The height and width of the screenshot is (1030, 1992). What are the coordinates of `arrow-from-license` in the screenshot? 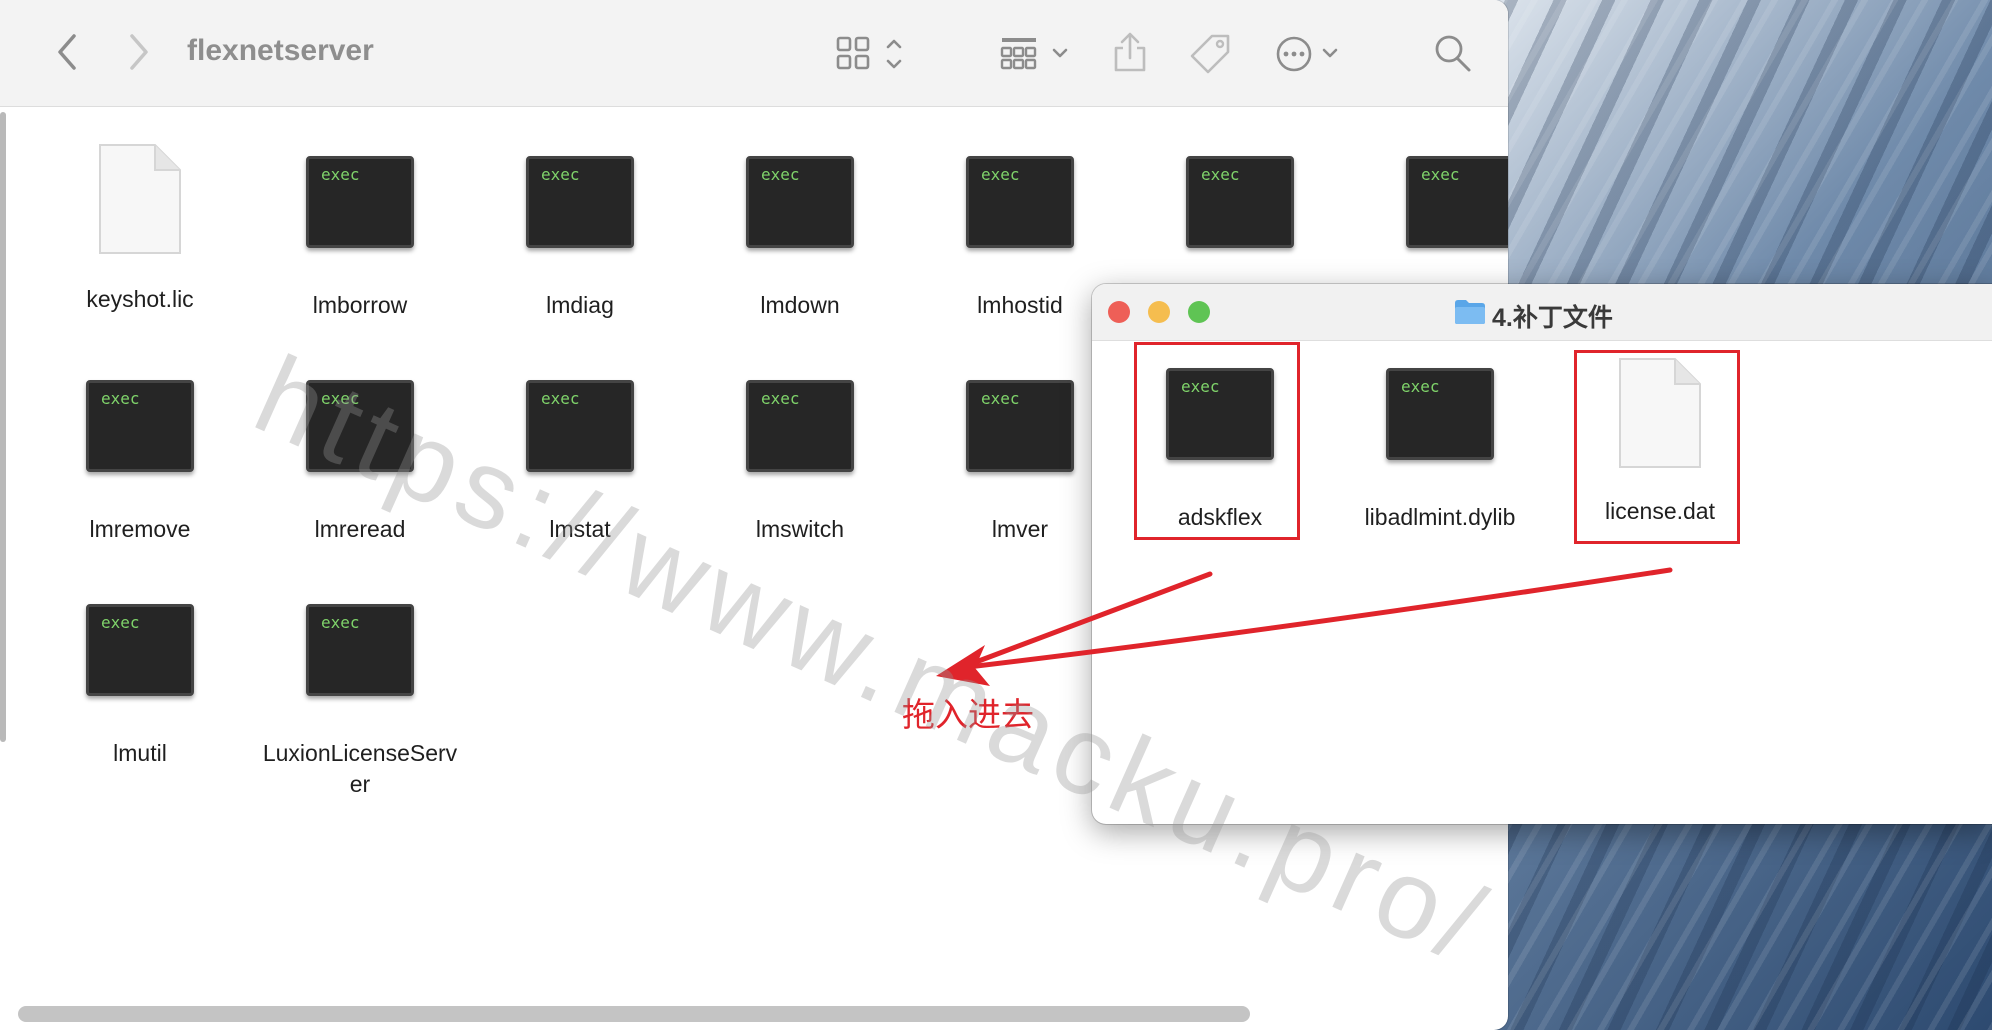 It's located at (1315, 619).